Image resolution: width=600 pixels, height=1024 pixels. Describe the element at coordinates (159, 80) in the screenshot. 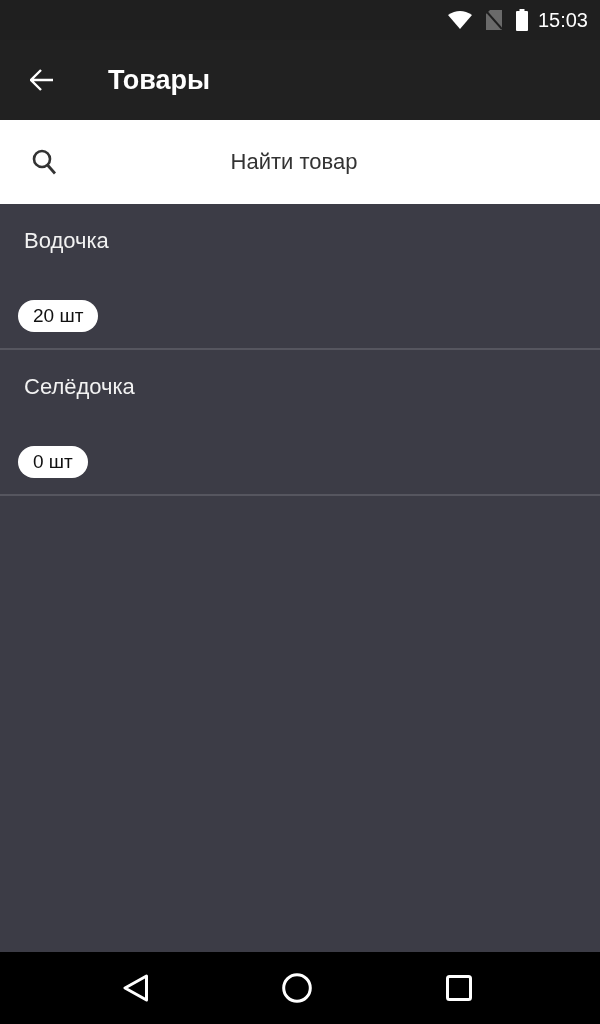

I see `toolbar-title: Товары` at that location.